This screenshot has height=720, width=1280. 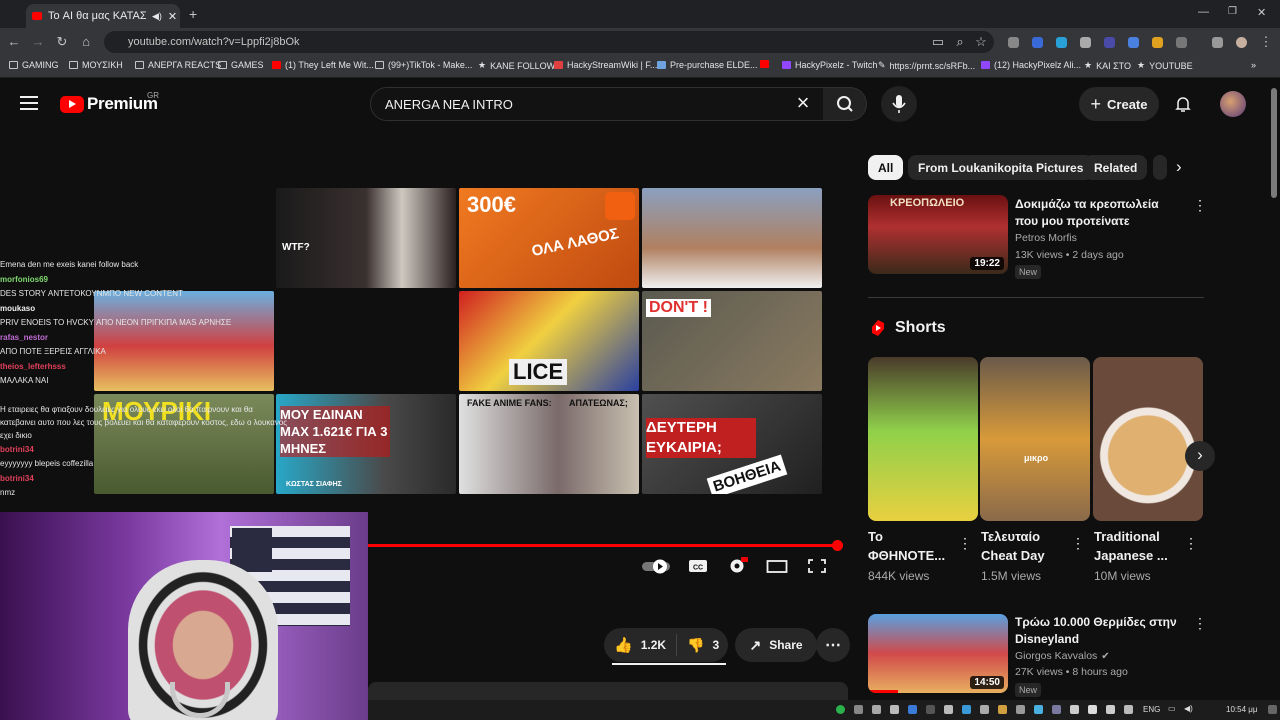 What do you see at coordinates (817, 566) in the screenshot?
I see `fullscreen-icon` at bounding box center [817, 566].